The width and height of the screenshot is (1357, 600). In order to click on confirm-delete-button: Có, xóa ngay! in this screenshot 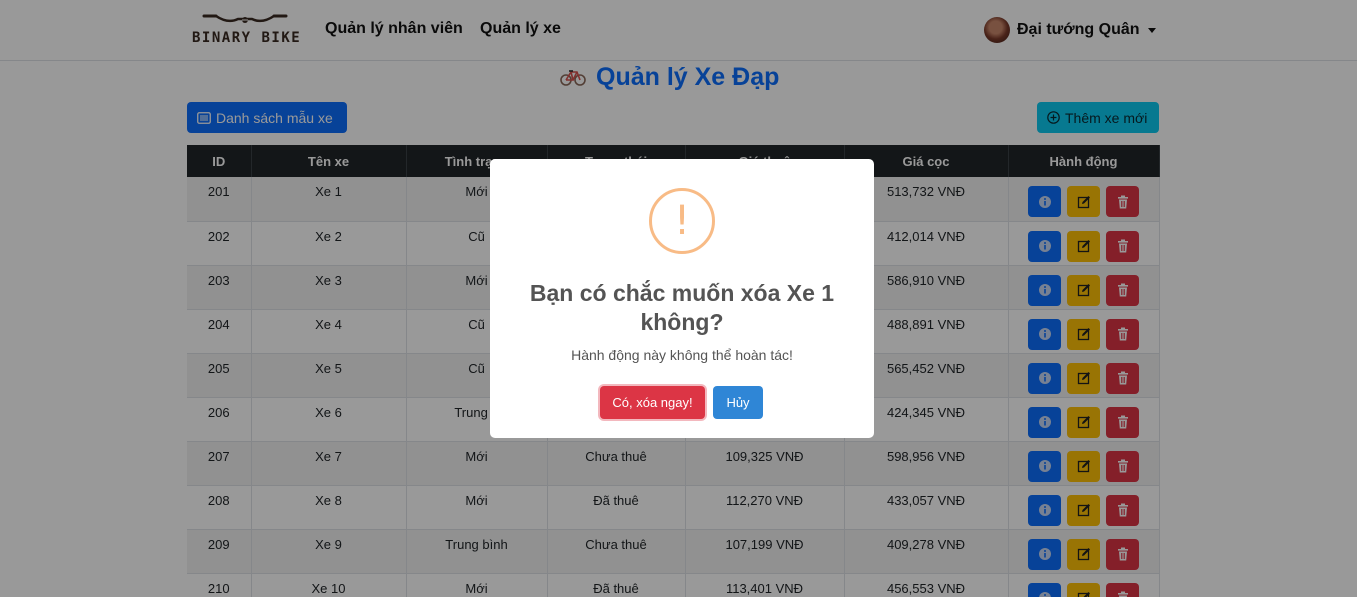, I will do `click(652, 402)`.